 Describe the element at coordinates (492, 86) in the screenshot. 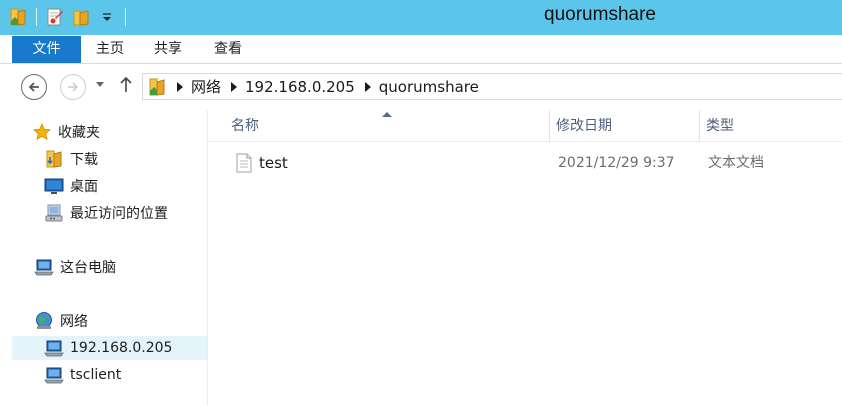

I see `address-bar: 网络 192.168.0.205 quorumshare` at that location.